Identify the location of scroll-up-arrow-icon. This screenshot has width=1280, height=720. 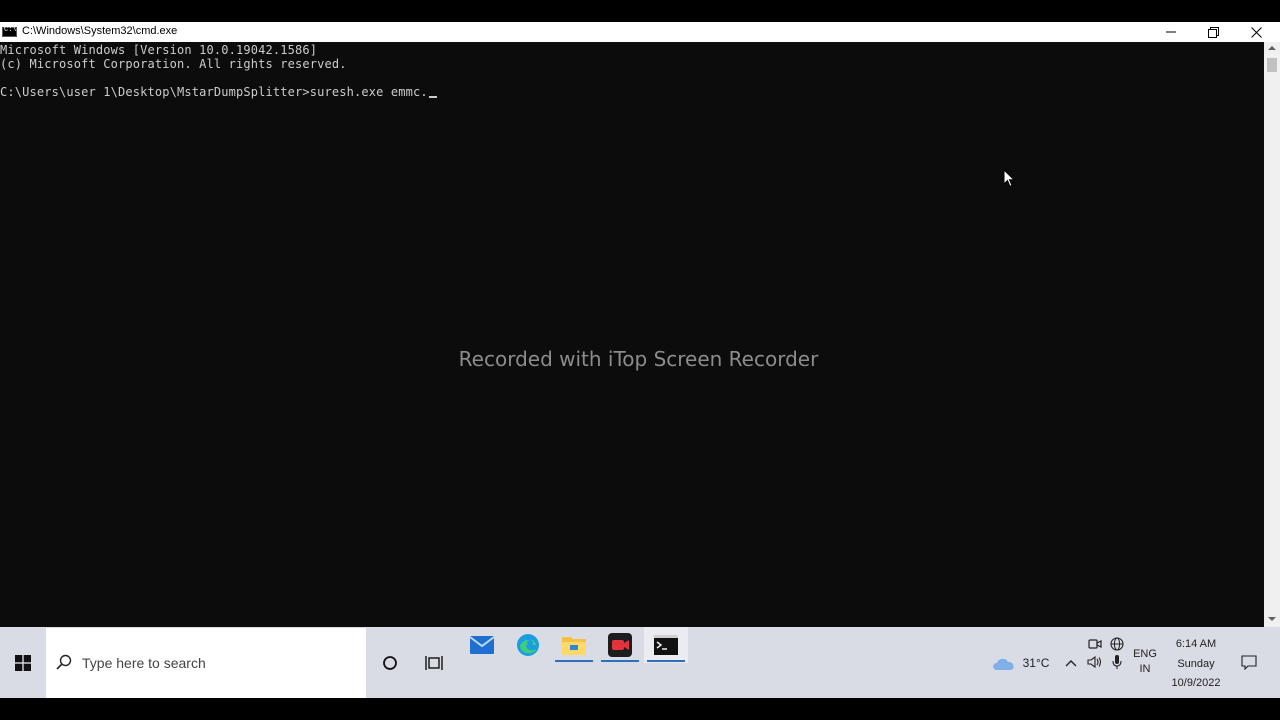
(1272, 48).